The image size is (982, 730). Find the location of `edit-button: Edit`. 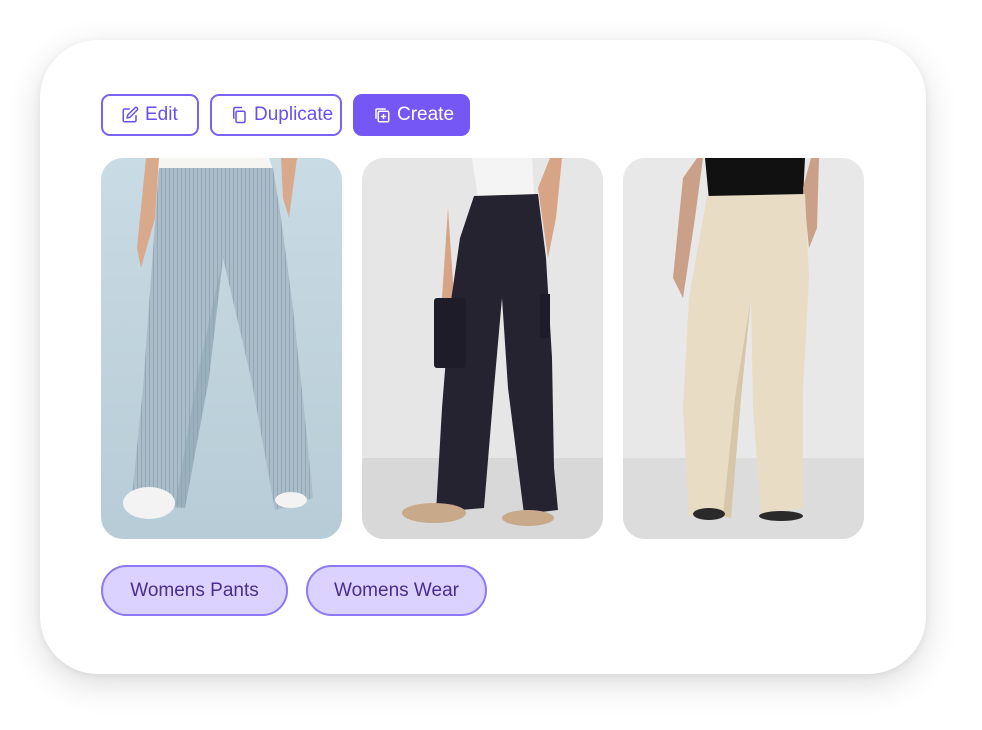

edit-button: Edit is located at coordinates (150, 115).